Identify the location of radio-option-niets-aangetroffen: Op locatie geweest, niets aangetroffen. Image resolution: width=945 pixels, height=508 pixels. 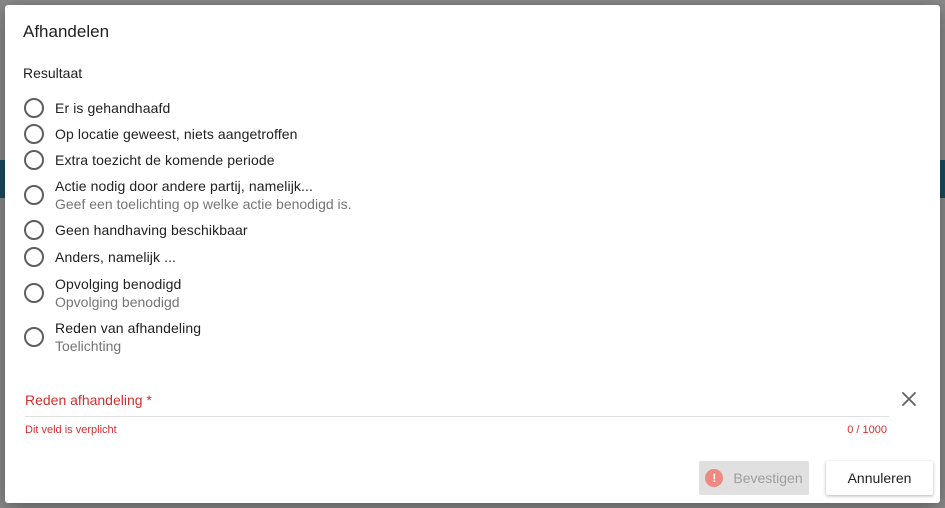
(160, 134).